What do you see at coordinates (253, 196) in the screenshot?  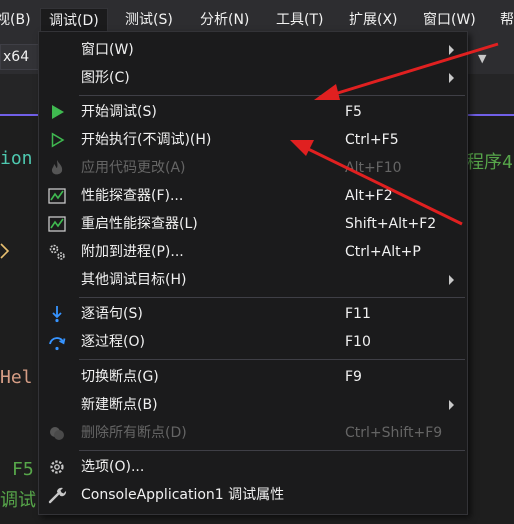 I see `menu-item-performance-profiler: 性能探查器(F)... Alt+F2` at bounding box center [253, 196].